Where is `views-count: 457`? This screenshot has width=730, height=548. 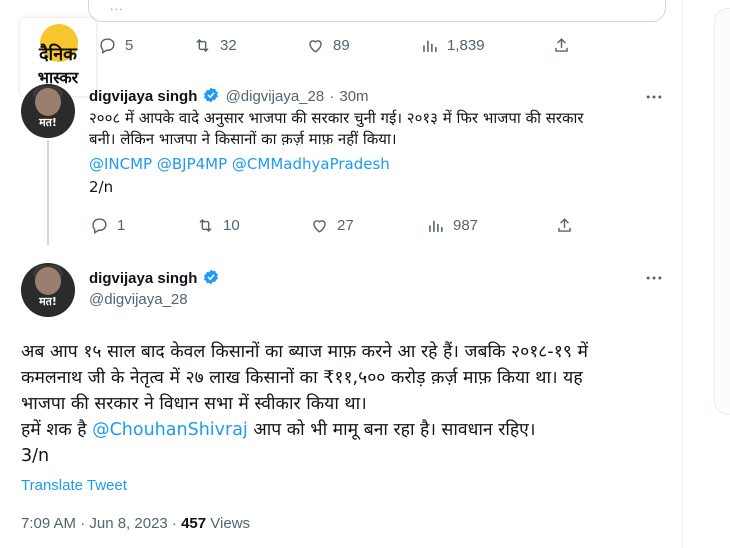
views-count: 457 is located at coordinates (194, 523).